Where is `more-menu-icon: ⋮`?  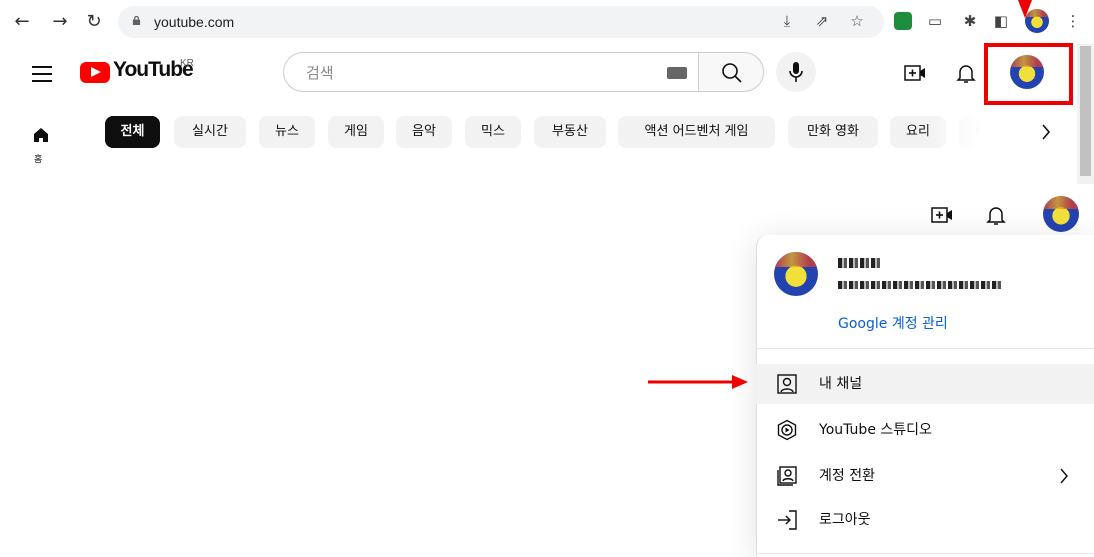
more-menu-icon: ⋮ is located at coordinates (1073, 21).